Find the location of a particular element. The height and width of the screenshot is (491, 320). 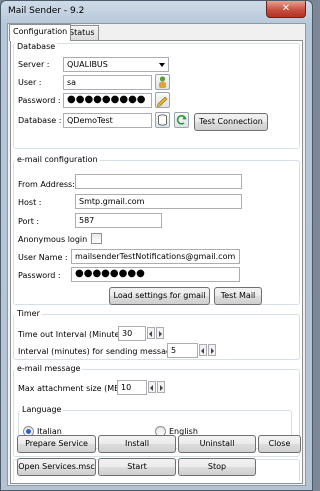

user-icon is located at coordinates (162, 82).